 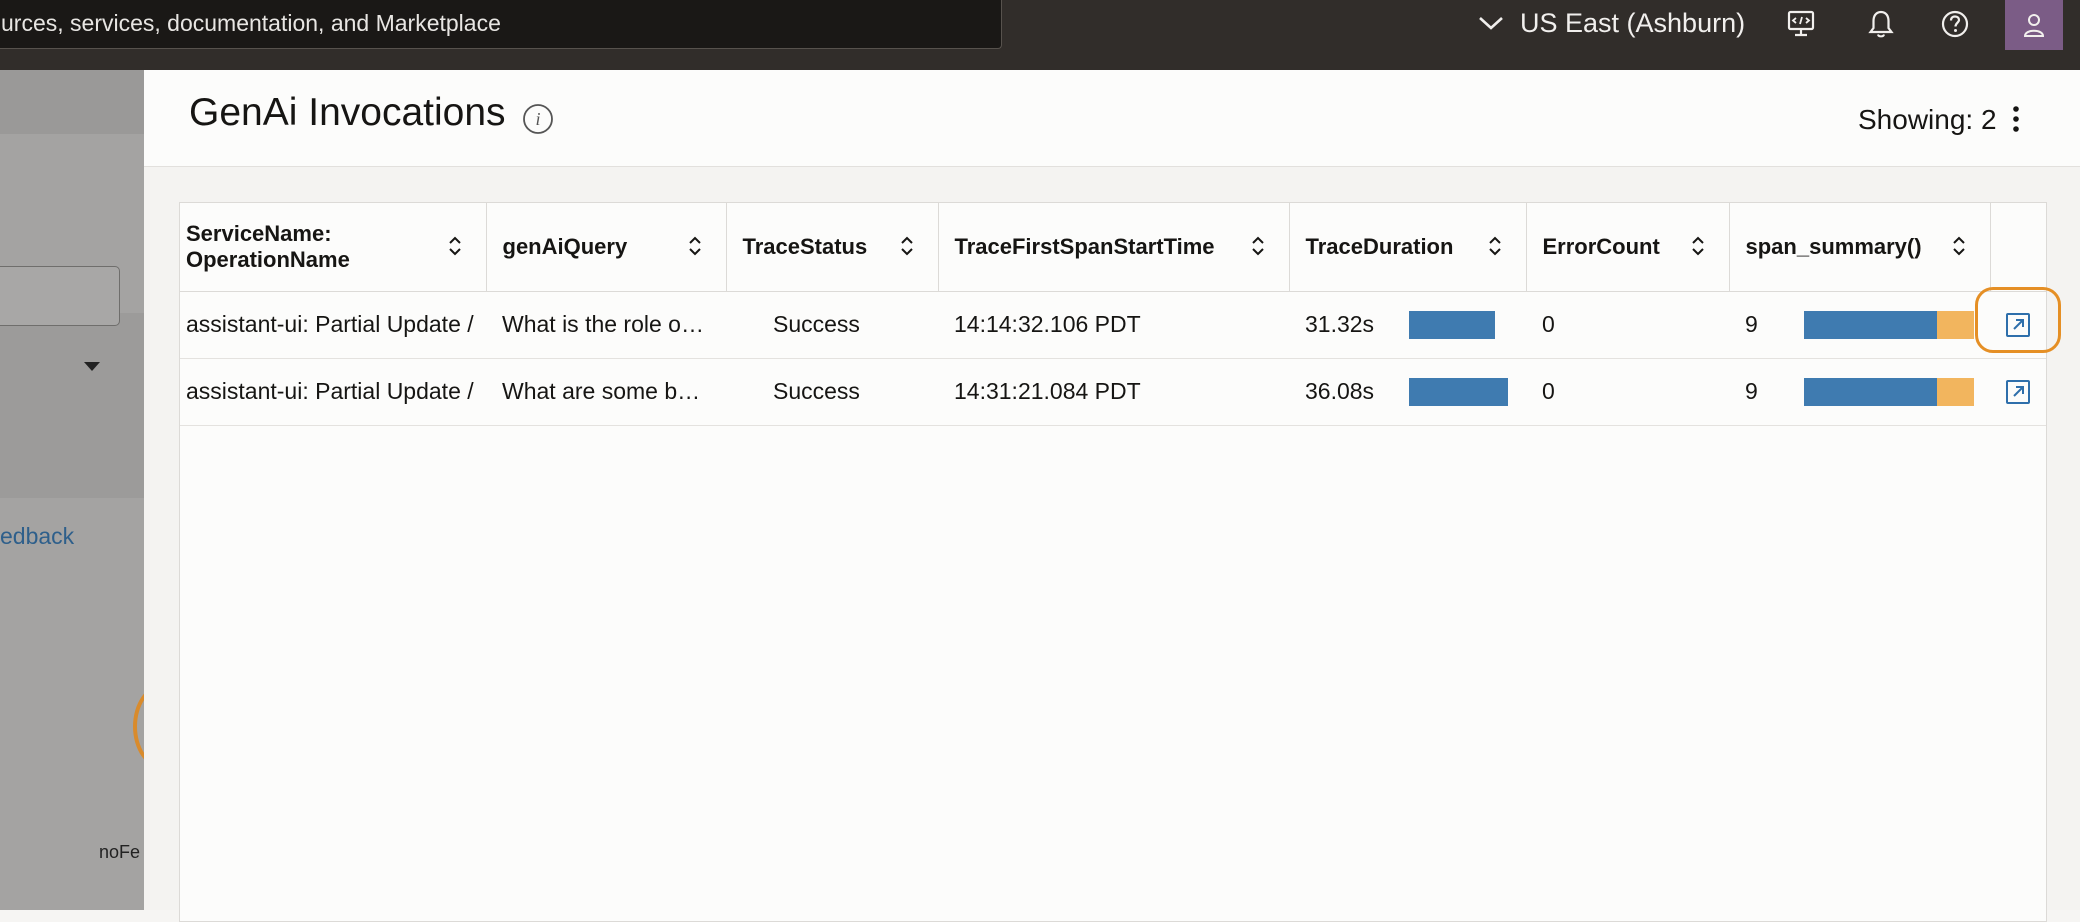 I want to click on column-header-query: genAiQuery, so click(x=606, y=247).